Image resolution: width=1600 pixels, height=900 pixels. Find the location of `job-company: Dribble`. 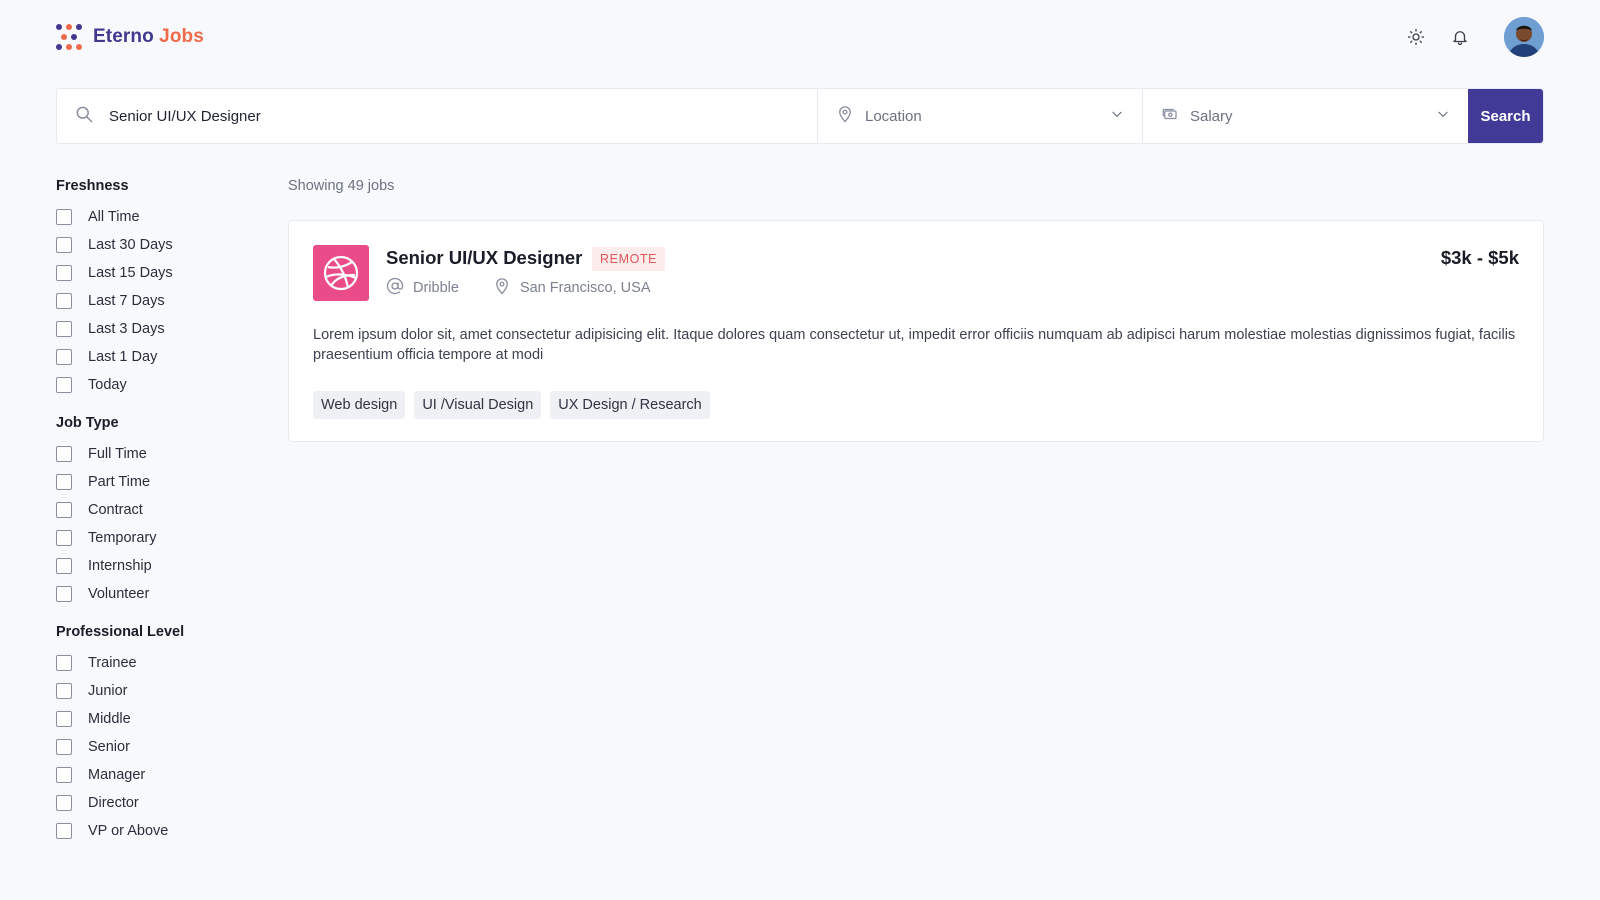

job-company: Dribble is located at coordinates (422, 288).